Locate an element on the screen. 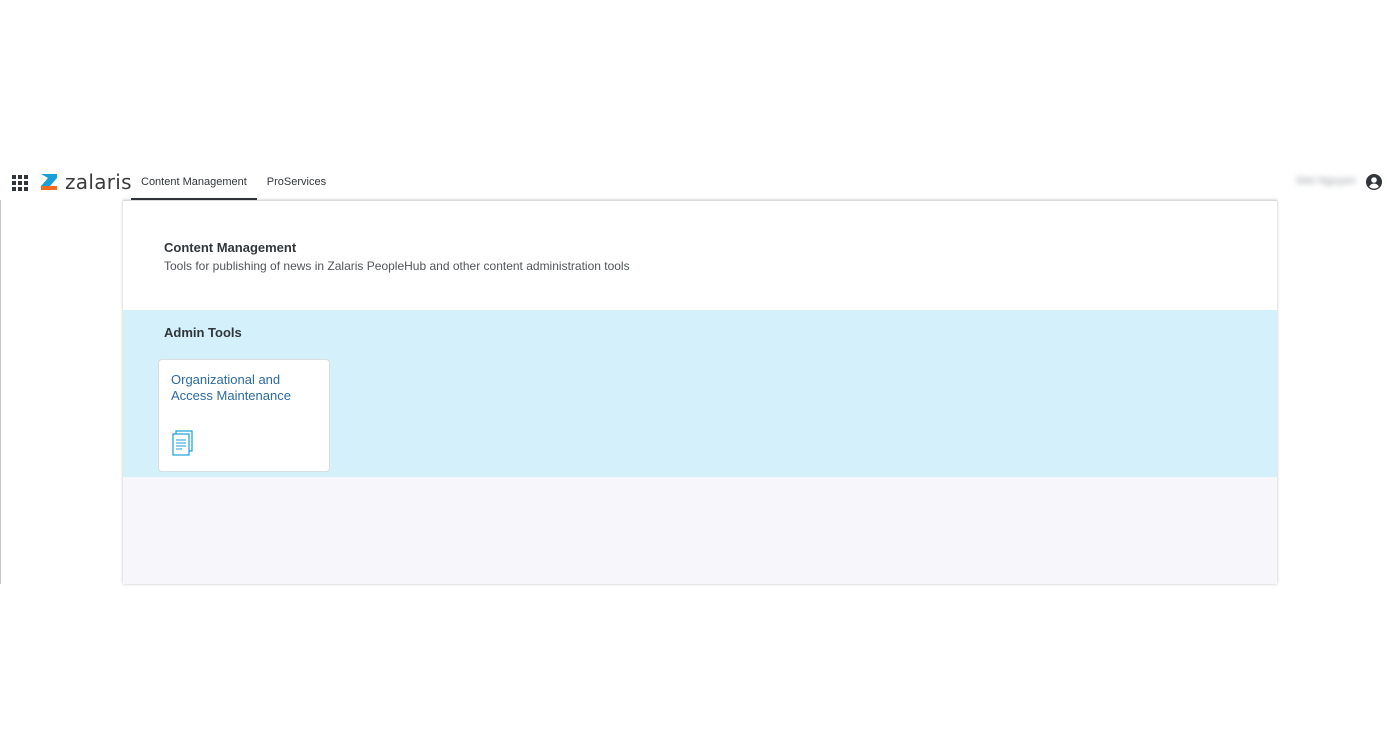  brand-name: zalaris is located at coordinates (98, 182).